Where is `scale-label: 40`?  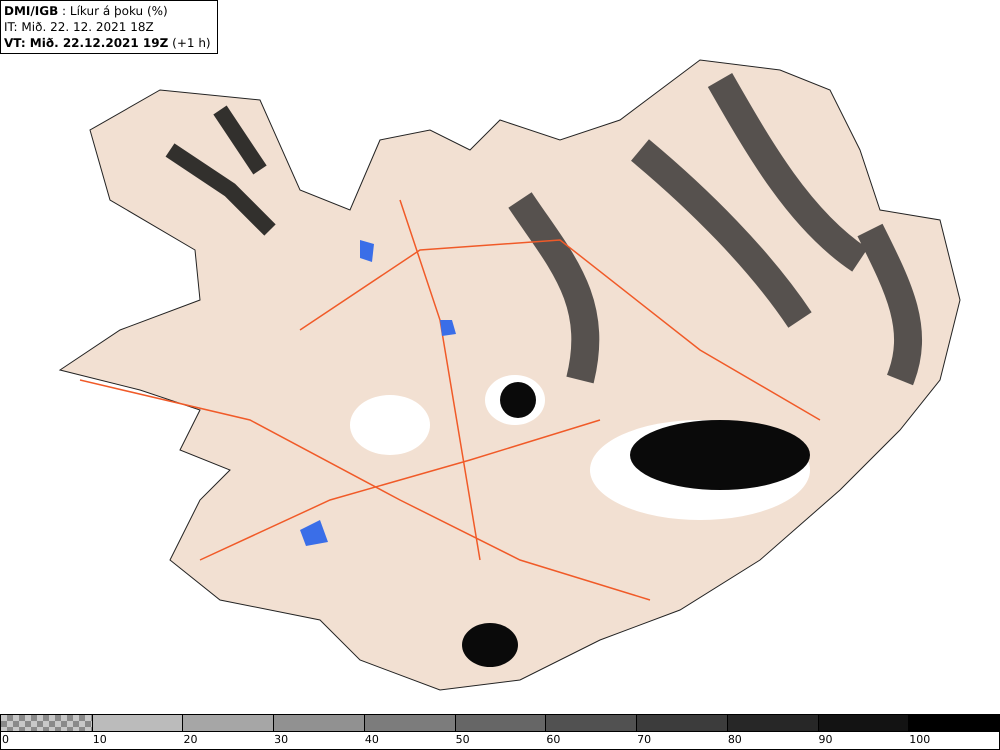 scale-label: 40 is located at coordinates (371, 740).